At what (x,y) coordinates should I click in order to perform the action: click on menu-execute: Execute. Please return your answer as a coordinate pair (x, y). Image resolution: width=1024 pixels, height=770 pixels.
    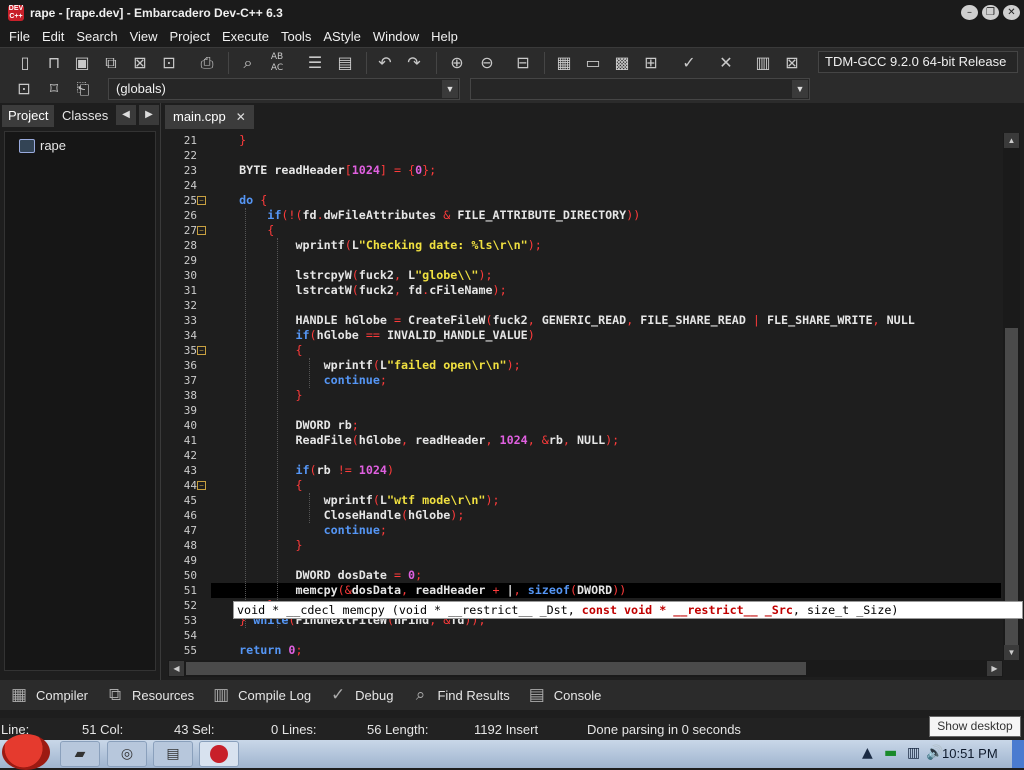
    Looking at the image, I should click on (245, 36).